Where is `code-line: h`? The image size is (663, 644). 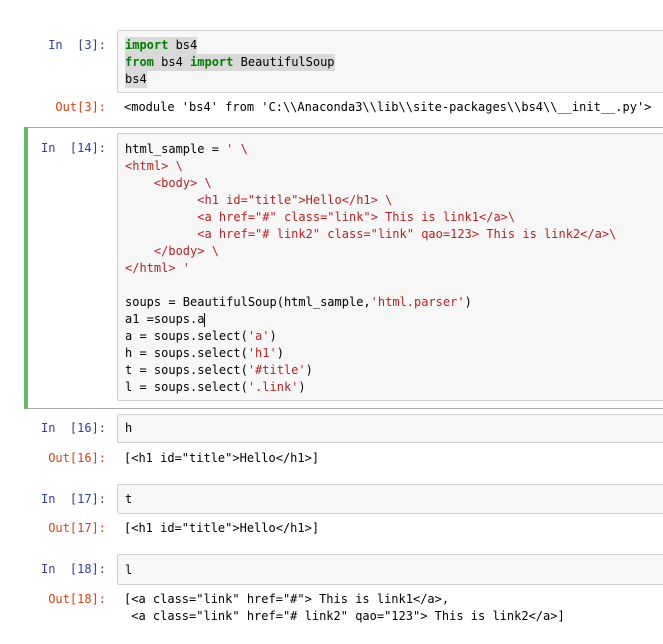
code-line: h is located at coordinates (128, 428).